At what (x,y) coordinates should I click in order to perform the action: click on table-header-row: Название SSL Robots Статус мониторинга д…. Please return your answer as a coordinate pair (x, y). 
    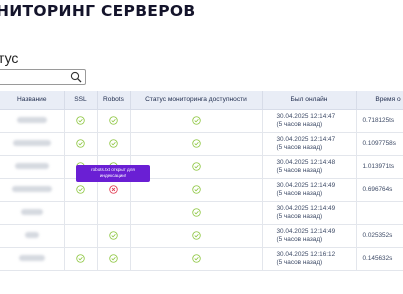
    Looking at the image, I should click on (201, 100).